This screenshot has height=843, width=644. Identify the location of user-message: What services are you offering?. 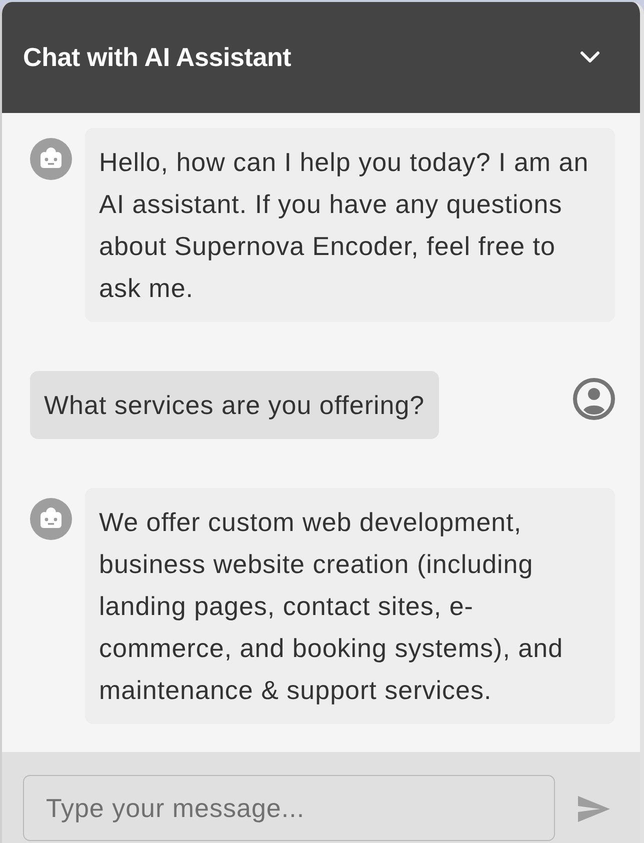
(234, 405).